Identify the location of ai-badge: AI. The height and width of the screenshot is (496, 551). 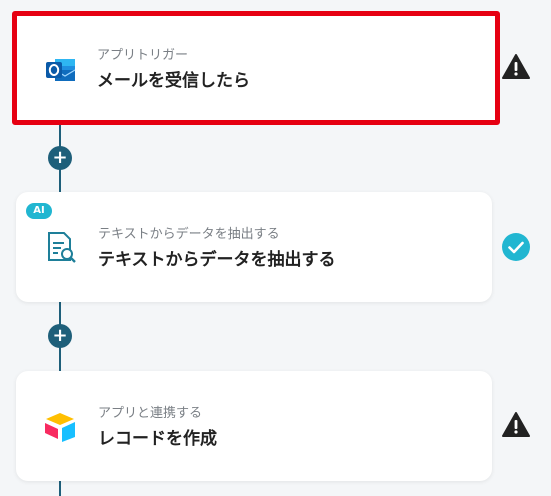
(39, 211).